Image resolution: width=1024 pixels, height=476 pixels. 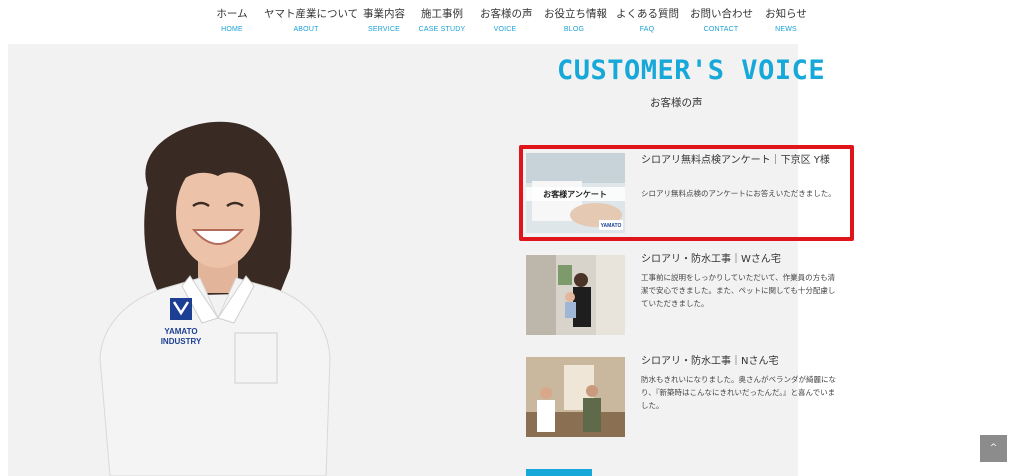 I want to click on nav-label-en: SERVICE, so click(x=383, y=29).